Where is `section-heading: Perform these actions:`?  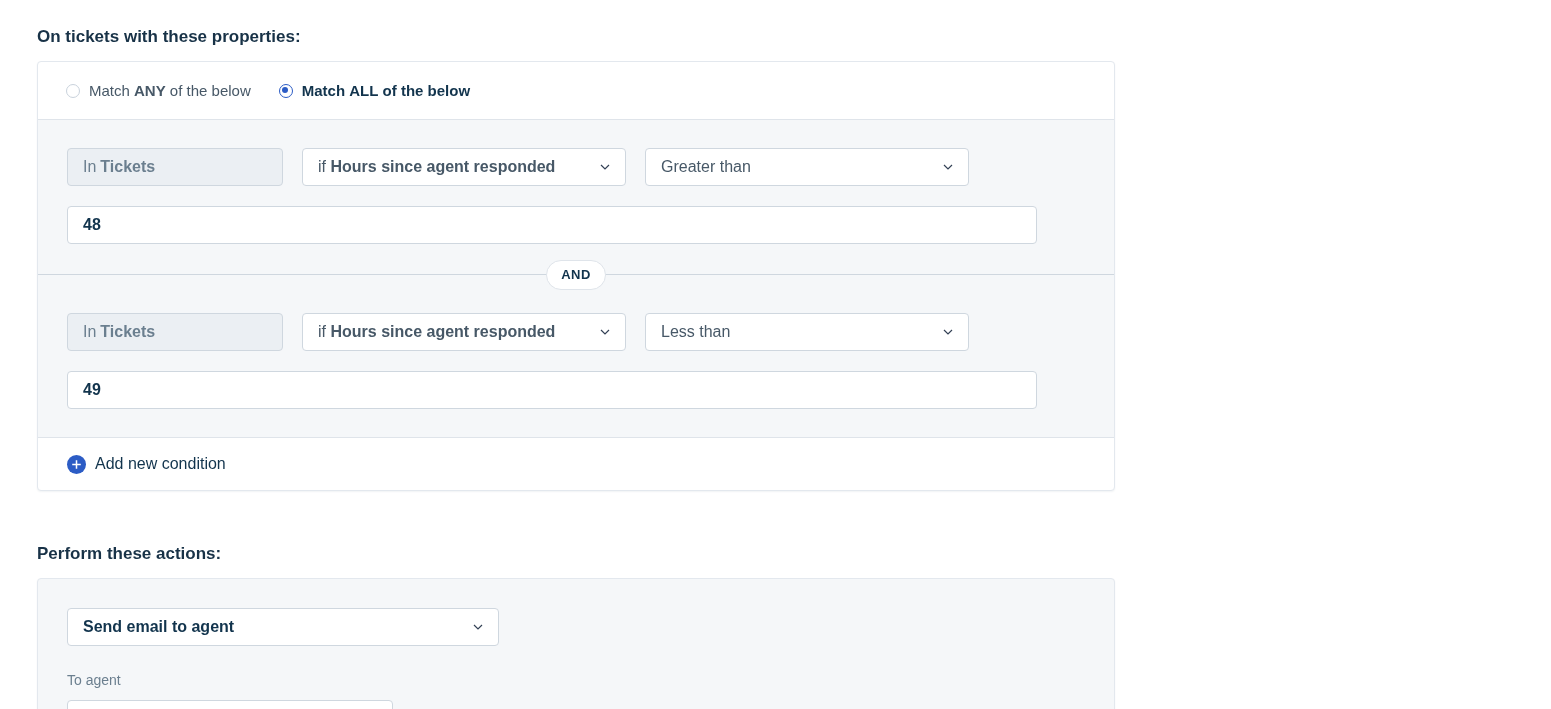
section-heading: Perform these actions: is located at coordinates (129, 554).